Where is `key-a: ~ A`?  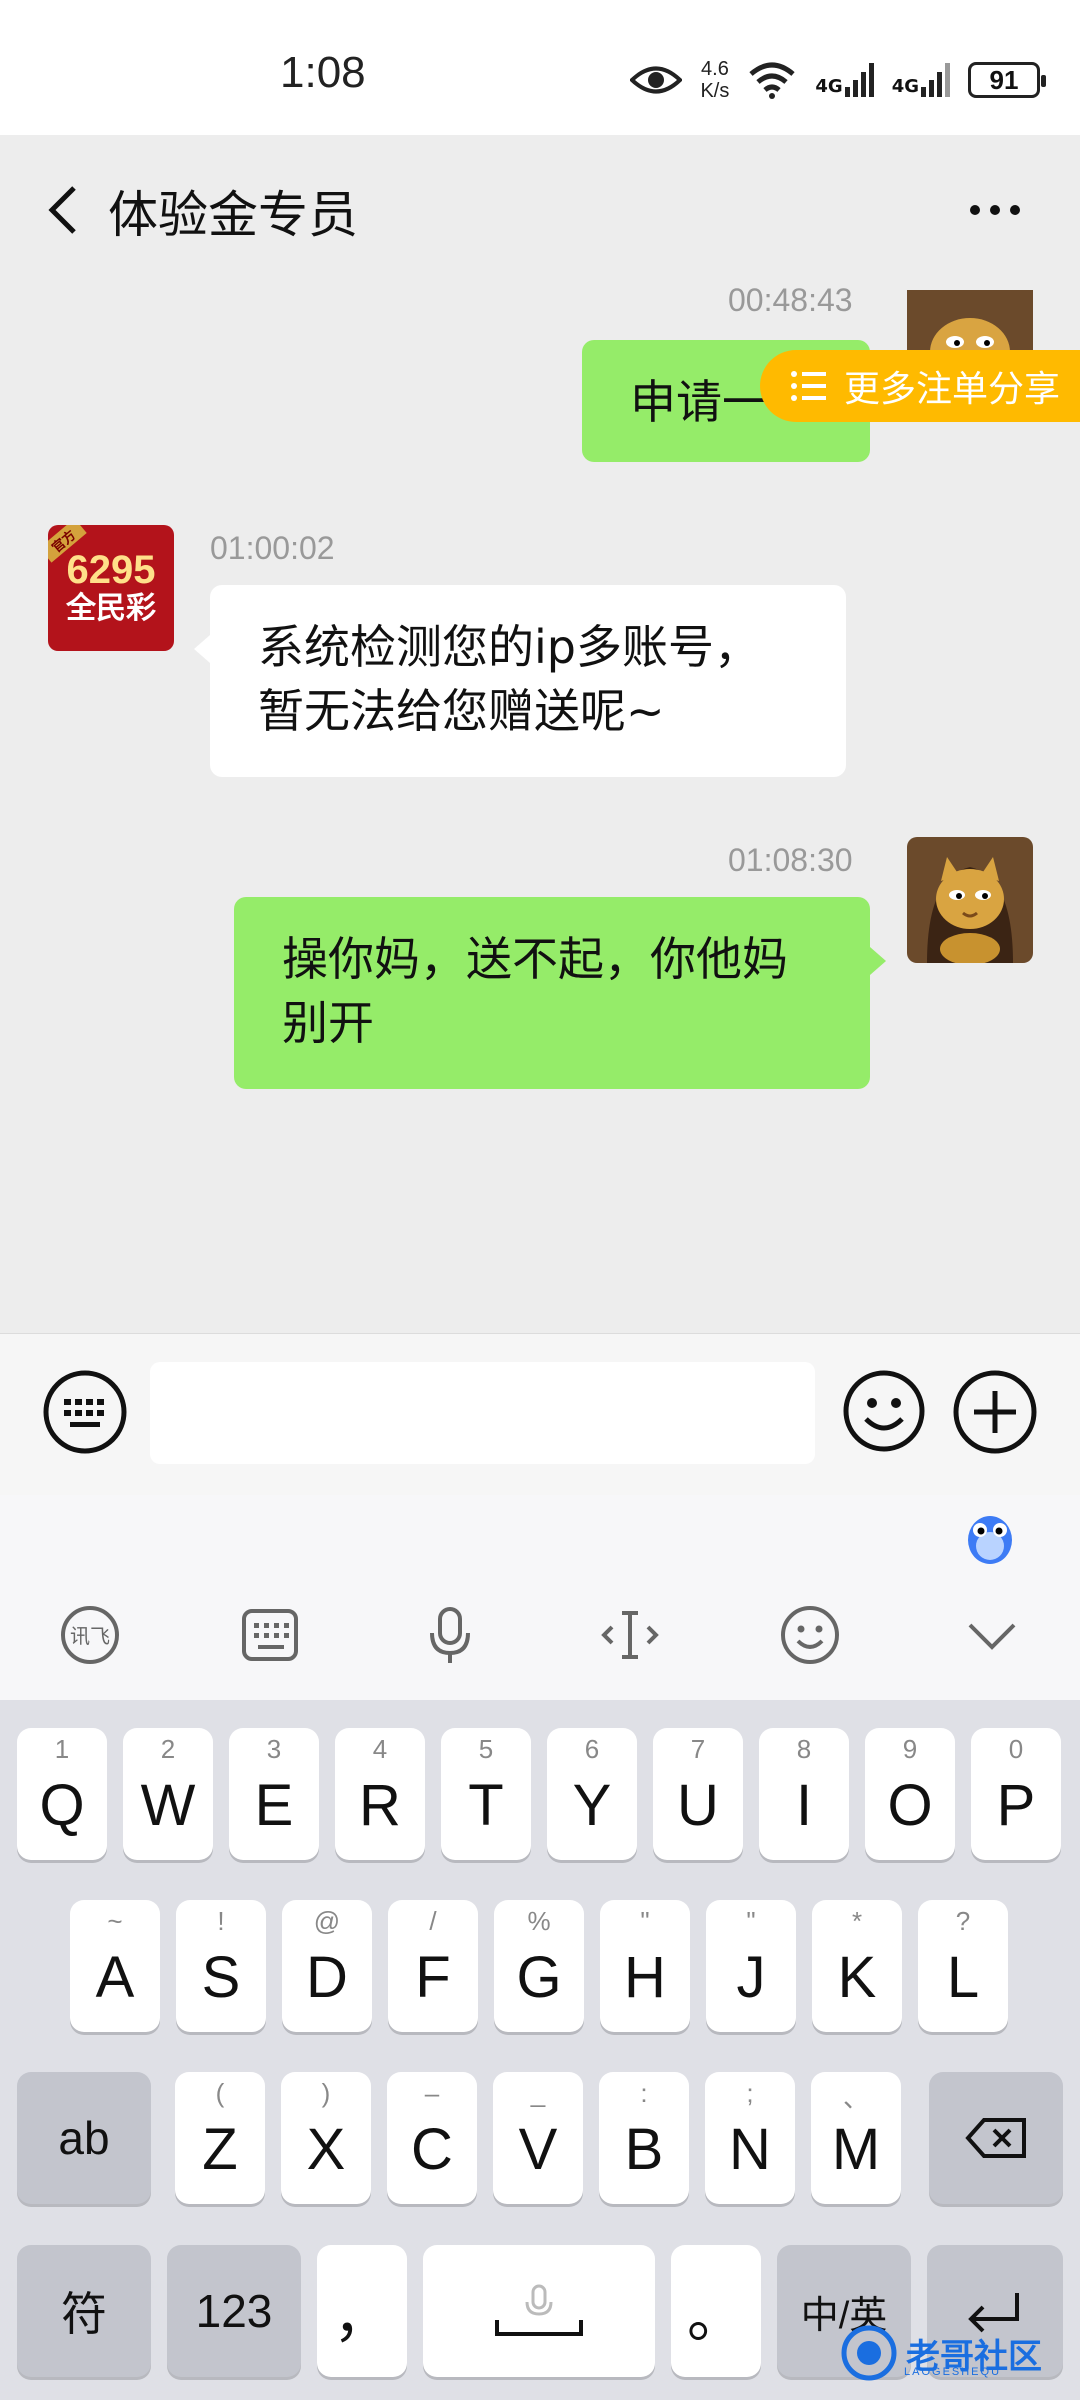
key-a: ~ A is located at coordinates (115, 1966).